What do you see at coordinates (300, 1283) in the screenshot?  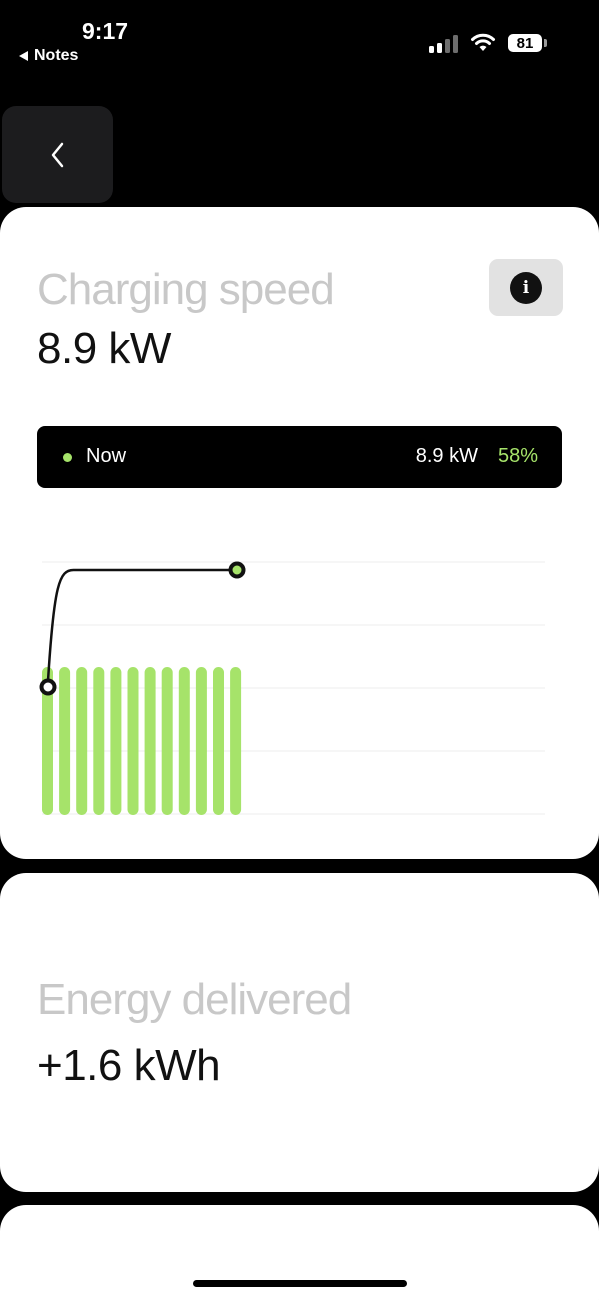 I see `home-indicator` at bounding box center [300, 1283].